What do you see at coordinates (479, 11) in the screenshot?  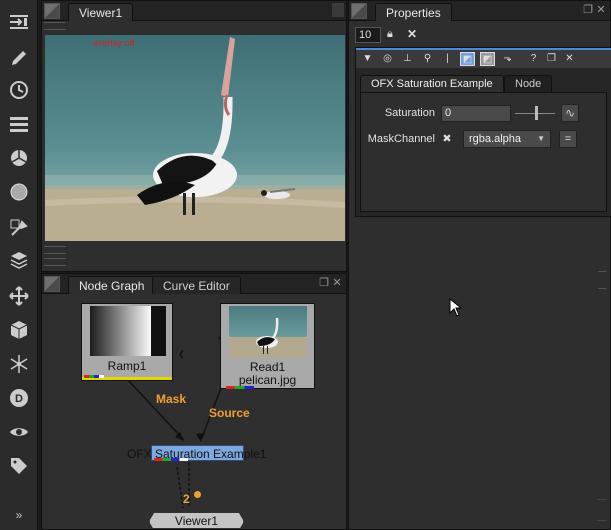 I see `properties-tabbar: Properties ❐ ✕` at bounding box center [479, 11].